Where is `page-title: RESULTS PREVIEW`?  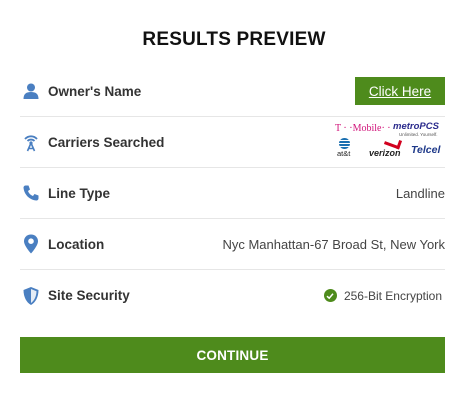
page-title: RESULTS PREVIEW is located at coordinates (234, 39).